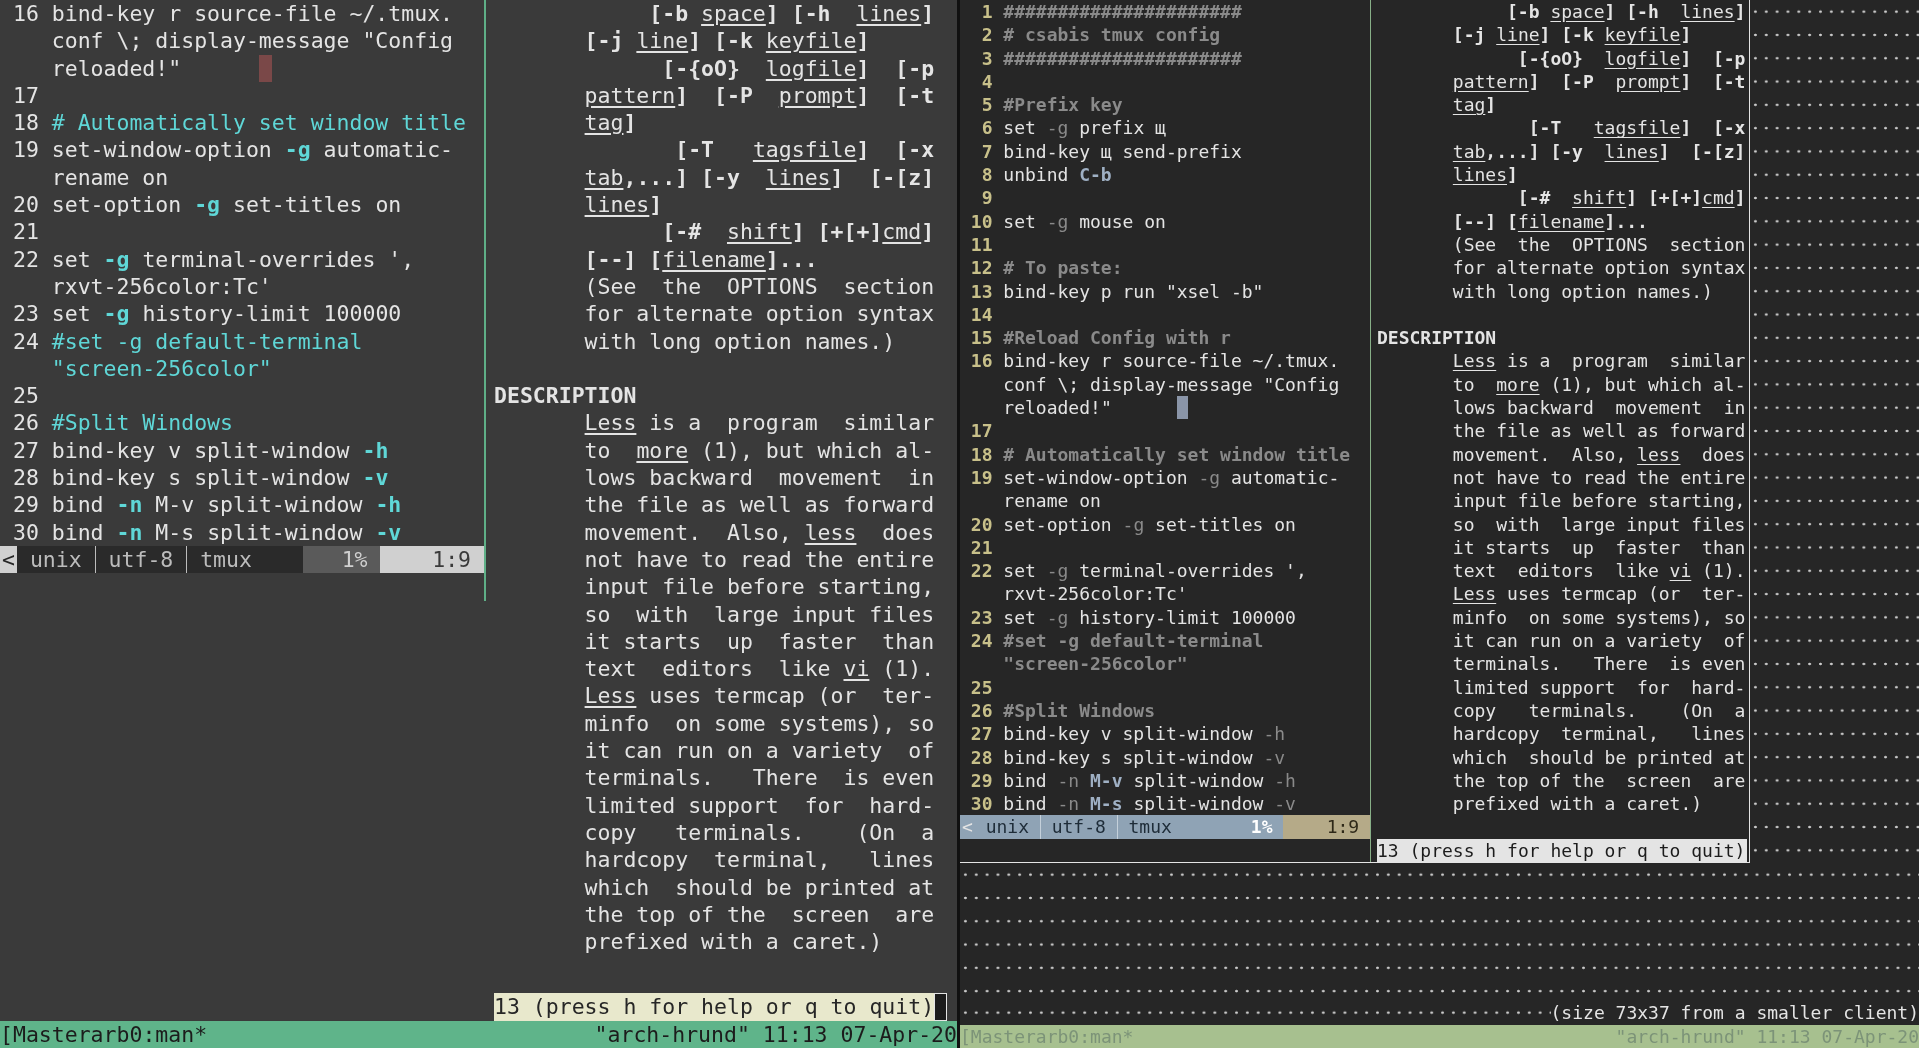 The height and width of the screenshot is (1048, 1919). What do you see at coordinates (1599, 384) in the screenshot?
I see `man-line: to more (1), but which al-` at bounding box center [1599, 384].